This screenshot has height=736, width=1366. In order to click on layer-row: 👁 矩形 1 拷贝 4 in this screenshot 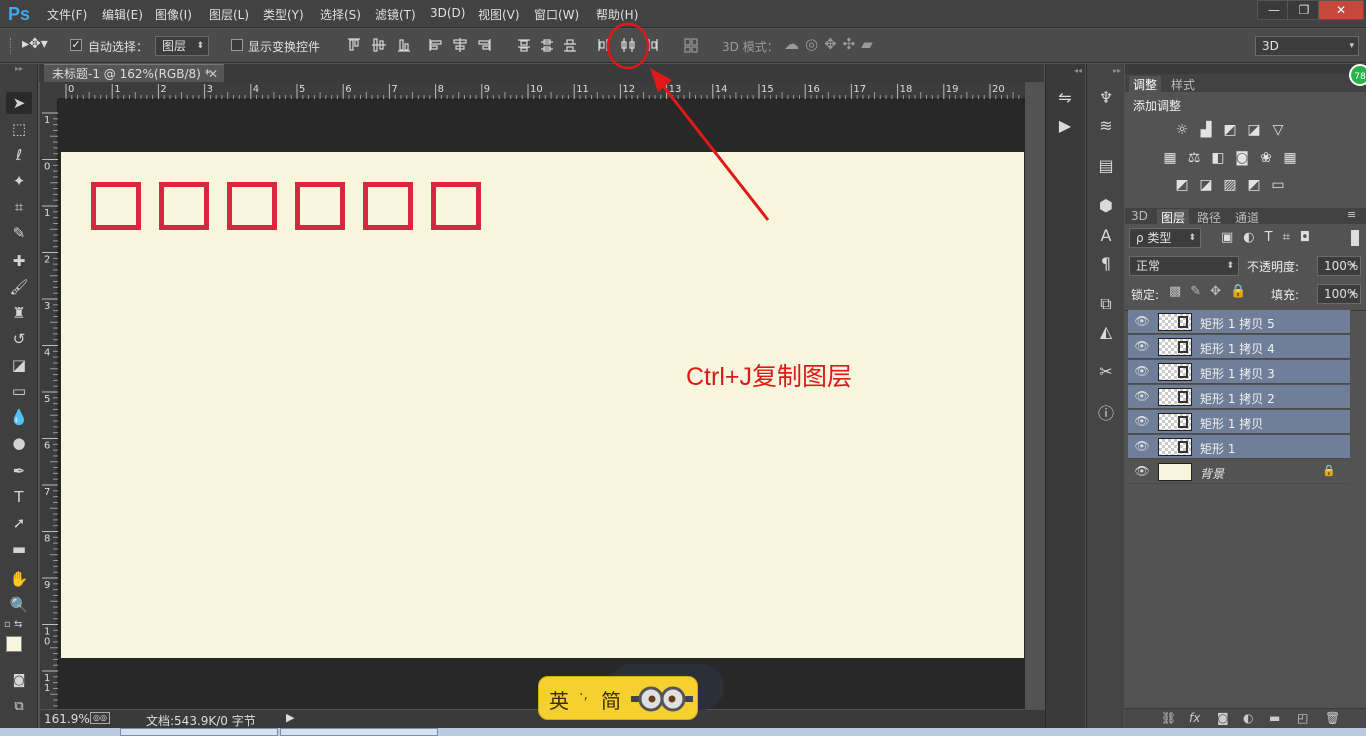, I will do `click(1239, 347)`.